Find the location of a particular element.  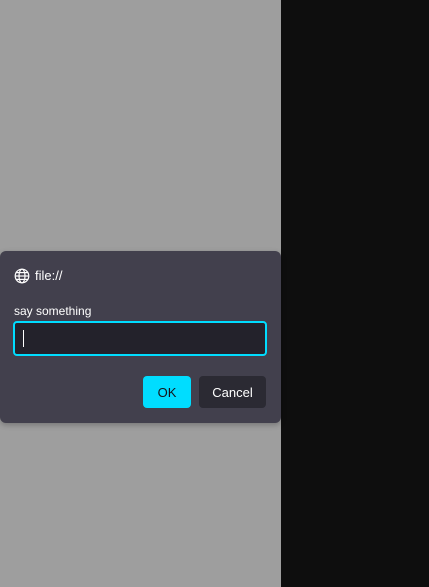

dialog-message: say something is located at coordinates (53, 311).